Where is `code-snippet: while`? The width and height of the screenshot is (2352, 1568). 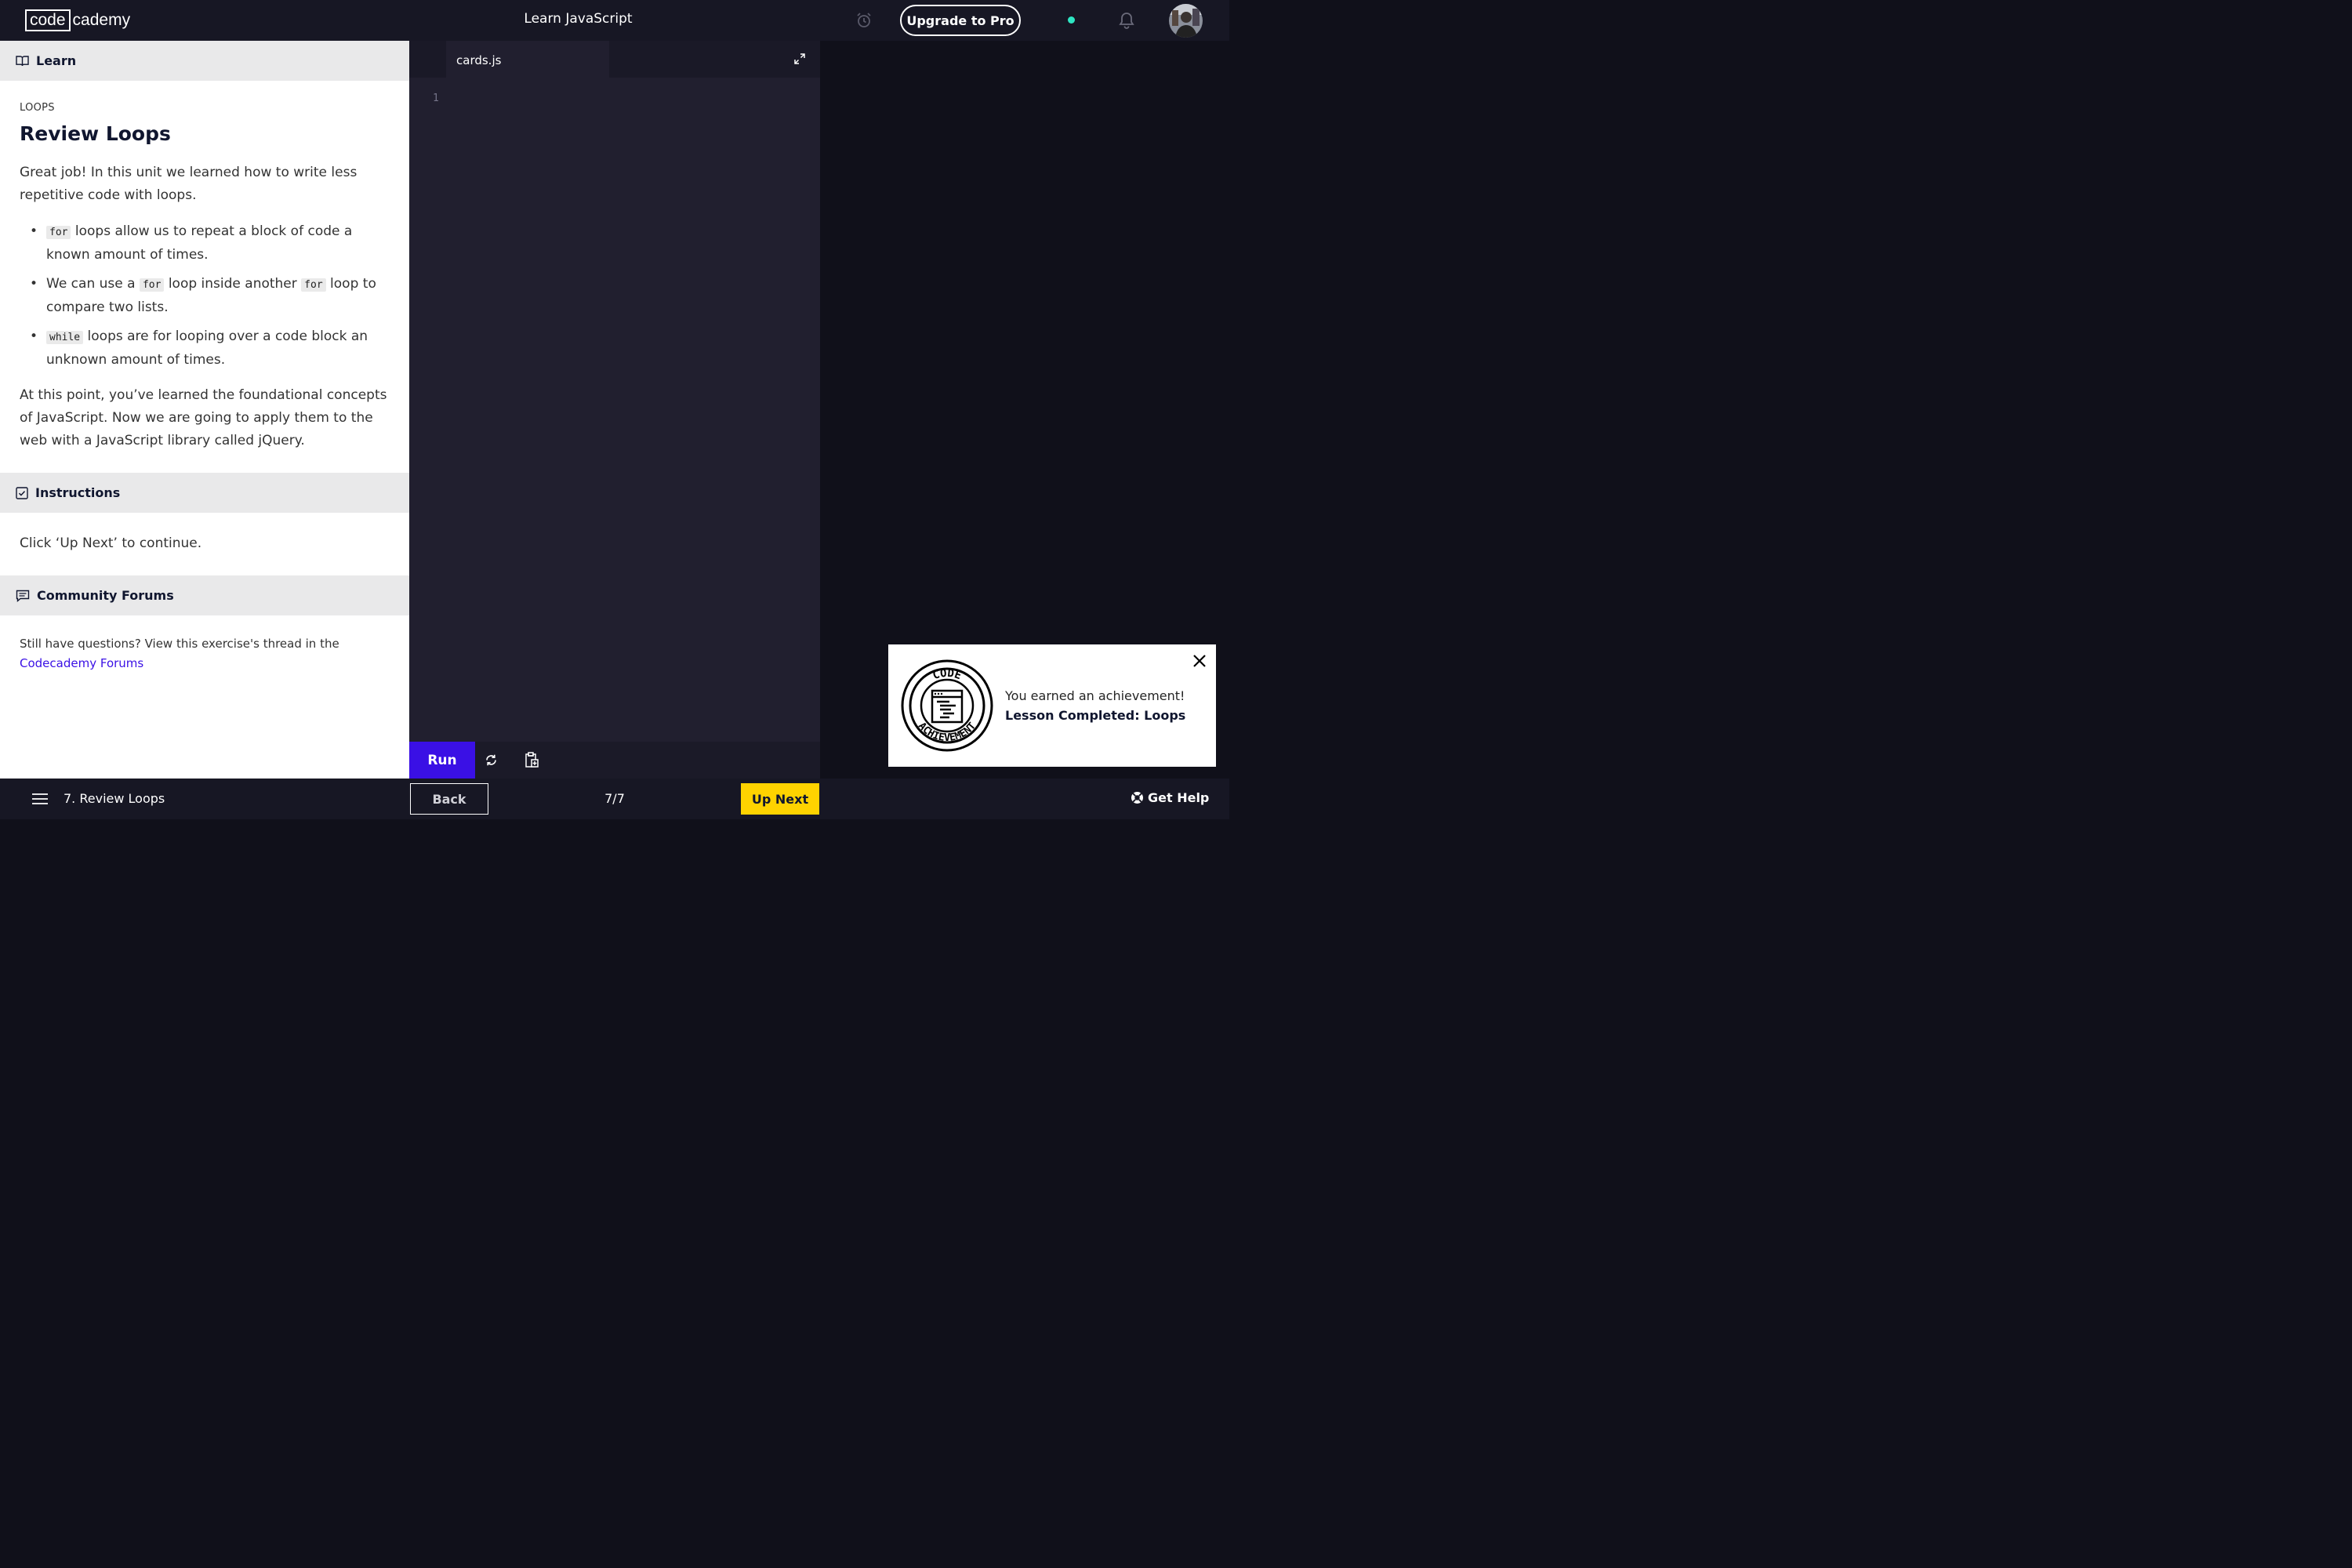
code-snippet: while is located at coordinates (65, 337).